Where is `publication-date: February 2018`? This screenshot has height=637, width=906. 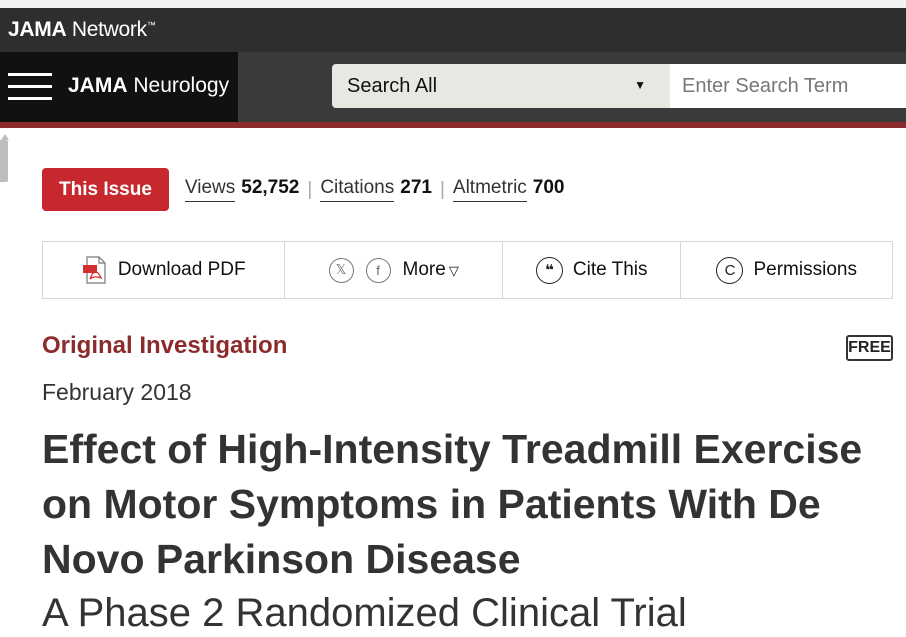
publication-date: February 2018 is located at coordinates (117, 392).